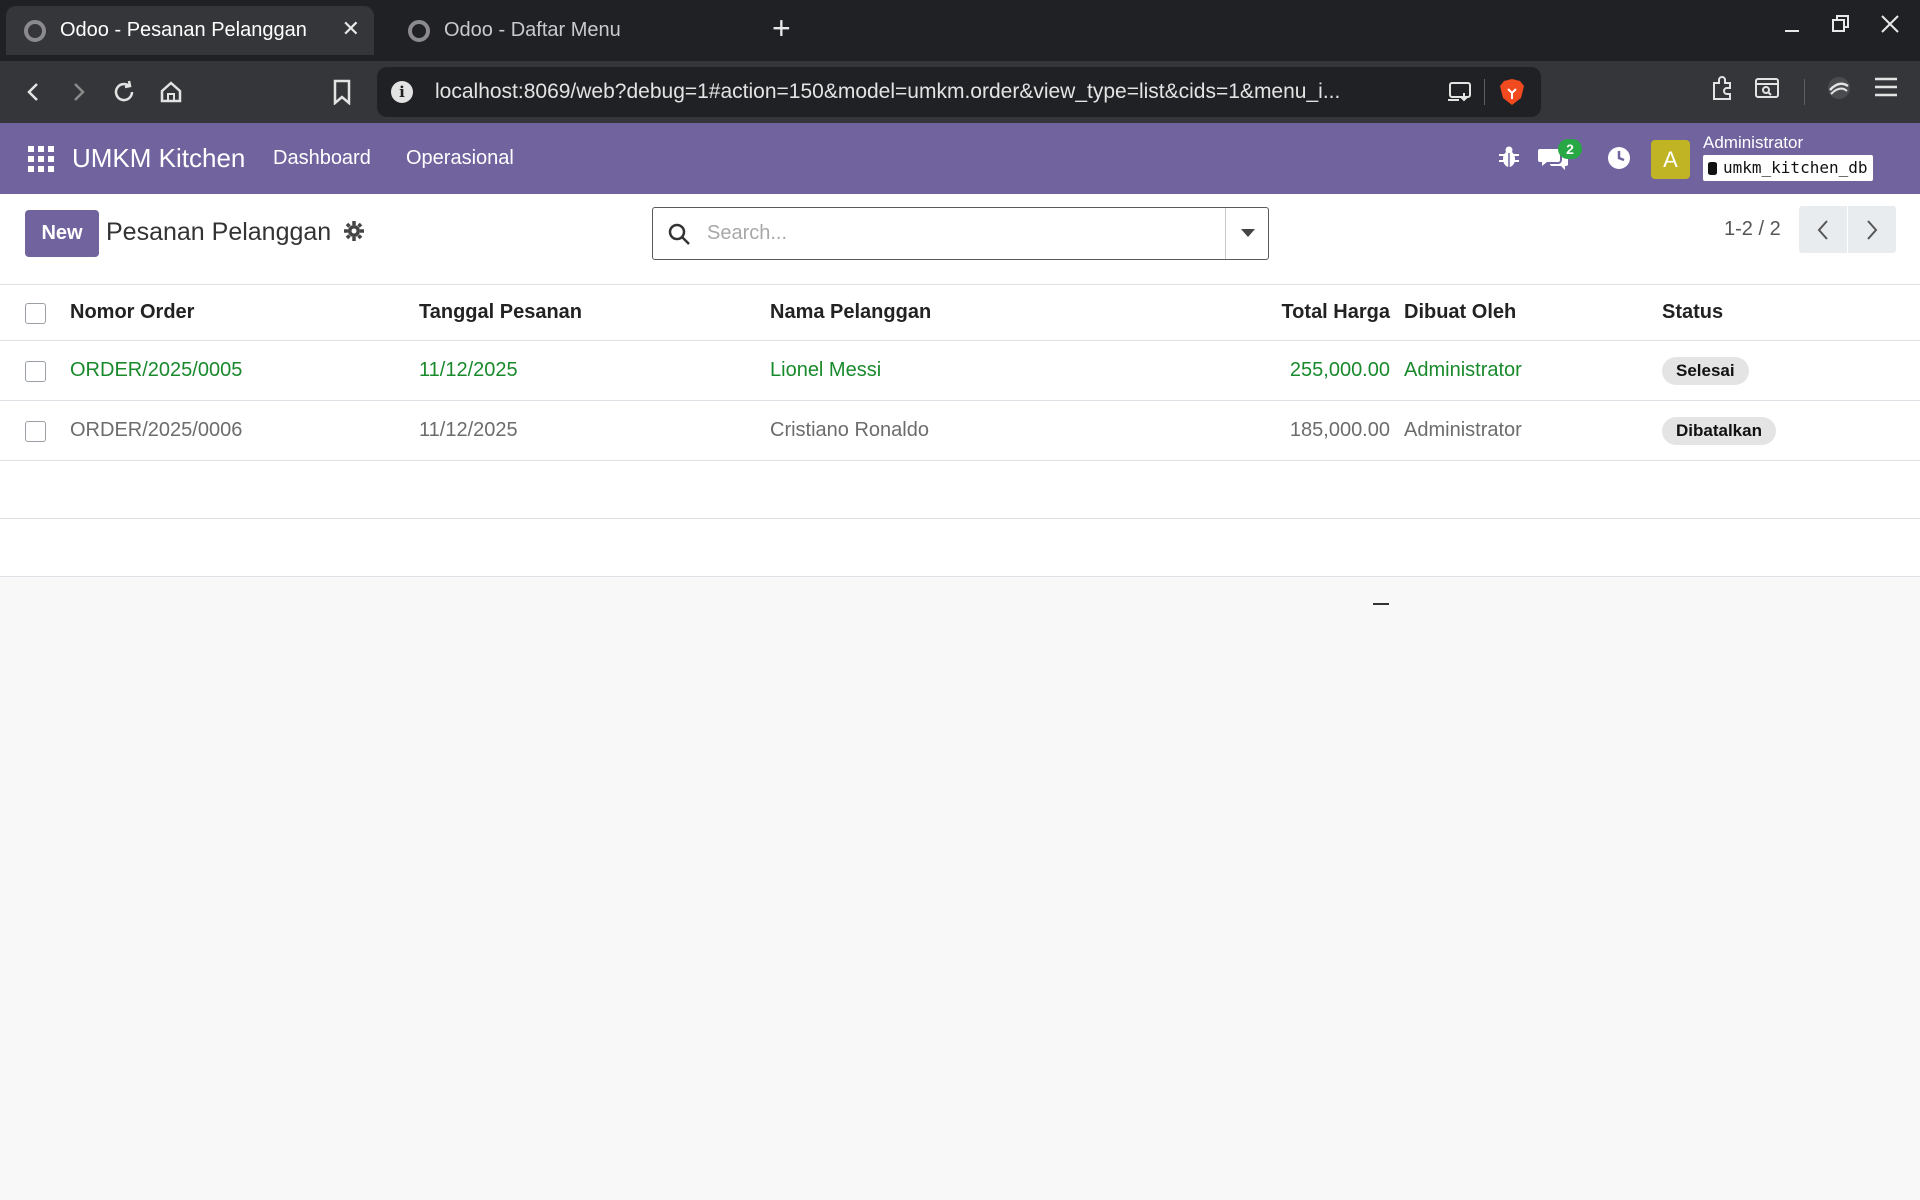 Image resolution: width=1920 pixels, height=1200 pixels. What do you see at coordinates (1248, 233) in the screenshot?
I see `search-options-dropdown-icon` at bounding box center [1248, 233].